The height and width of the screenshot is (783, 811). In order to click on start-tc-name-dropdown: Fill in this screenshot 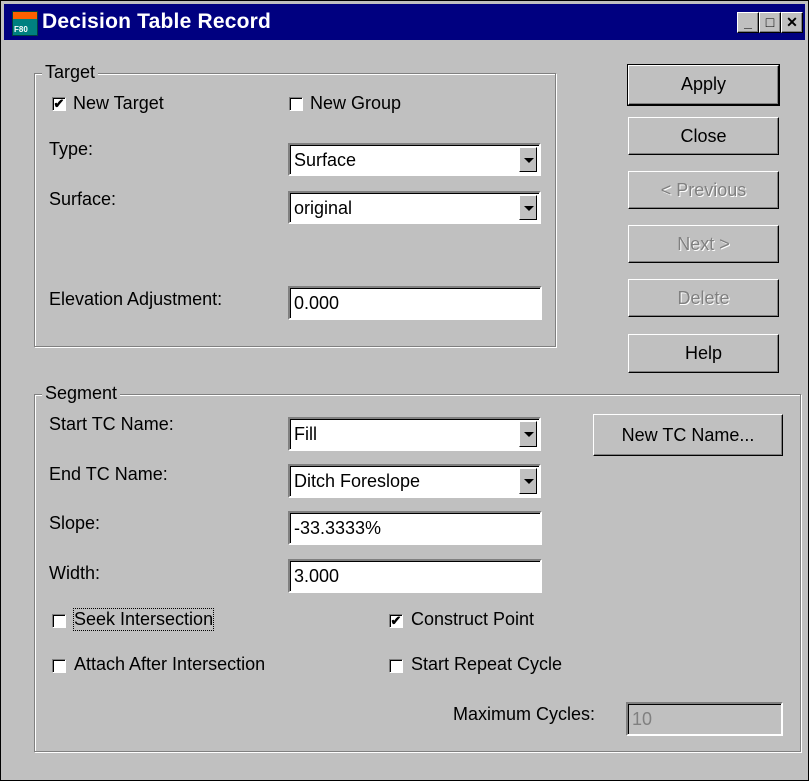, I will do `click(414, 434)`.